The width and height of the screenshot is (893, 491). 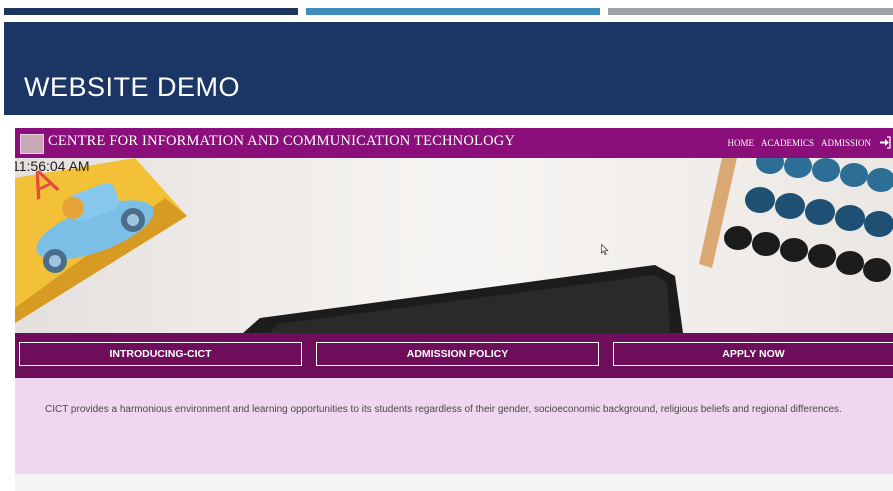 What do you see at coordinates (132, 87) in the screenshot?
I see `slide-title: WEBSITE DEMO` at bounding box center [132, 87].